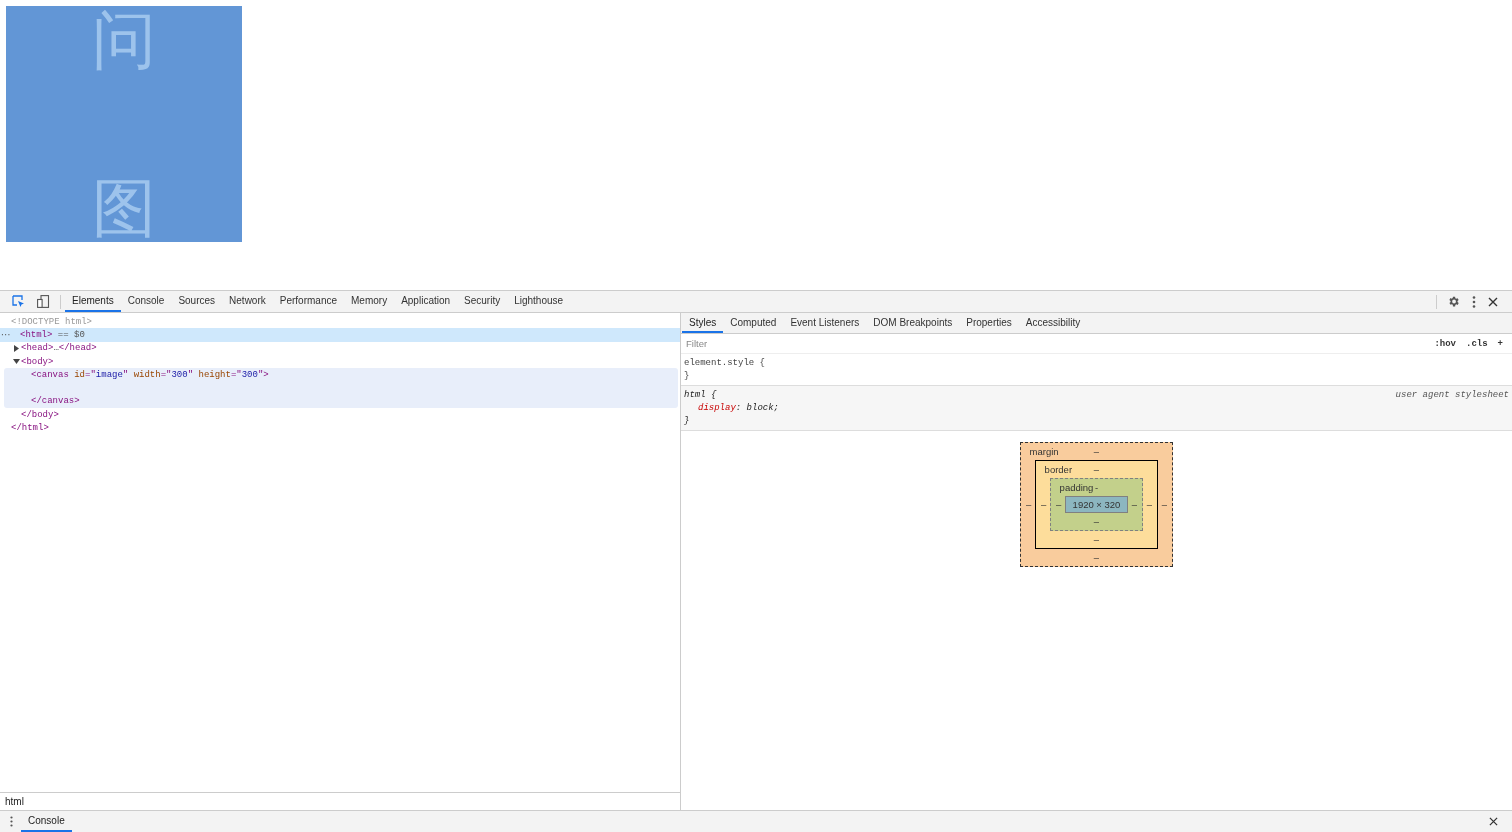 This screenshot has width=1512, height=832. I want to click on panel-tab: Network, so click(247, 301).